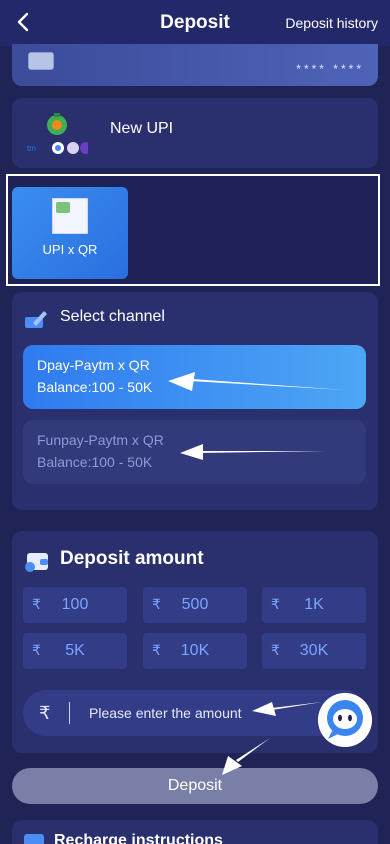 The image size is (390, 844). I want to click on channel-option-dpay: Dpay-Paytm x QR Balance:100 - 50K, so click(194, 377).